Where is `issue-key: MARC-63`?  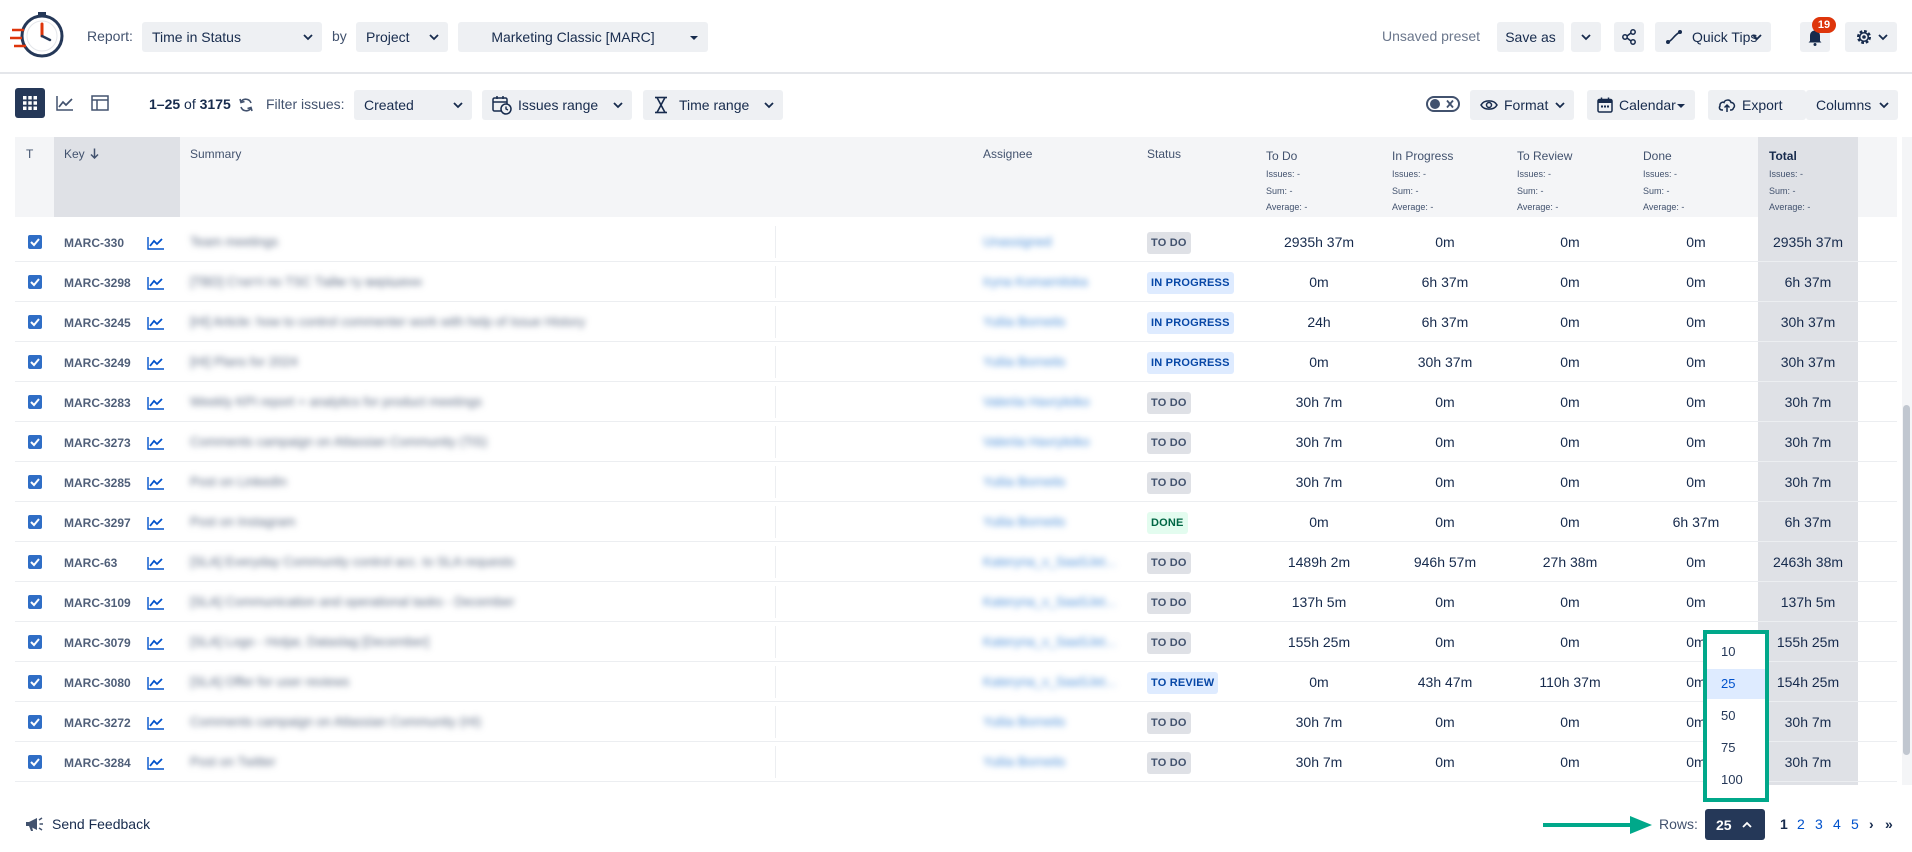 issue-key: MARC-63 is located at coordinates (90, 563).